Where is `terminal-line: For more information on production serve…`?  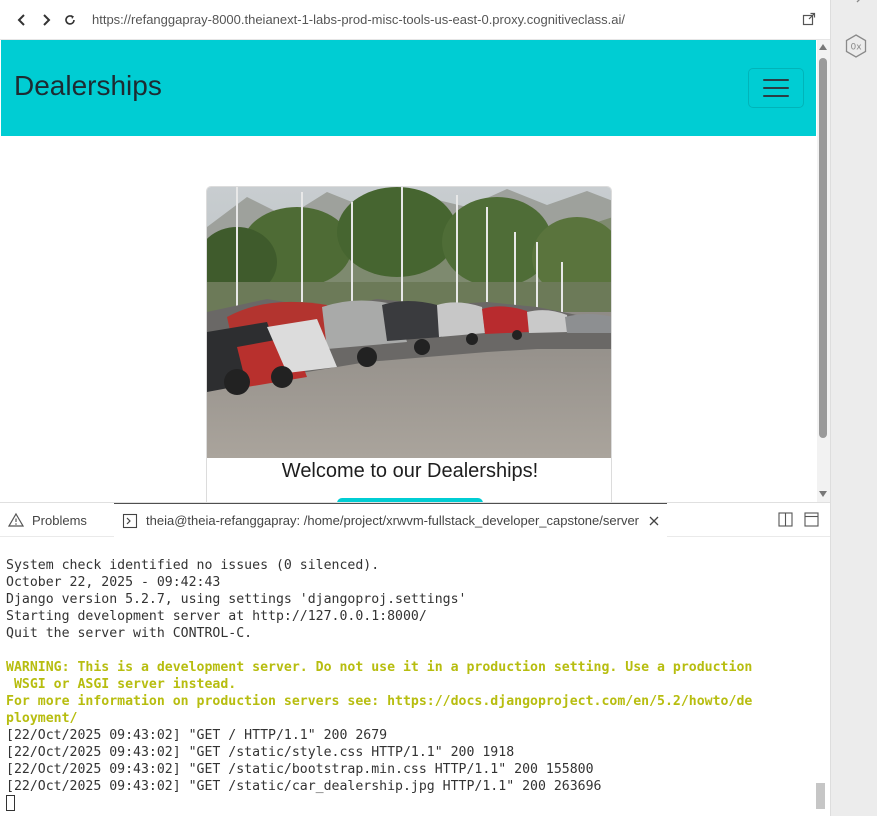
terminal-line: For more information on production serve… is located at coordinates (379, 701).